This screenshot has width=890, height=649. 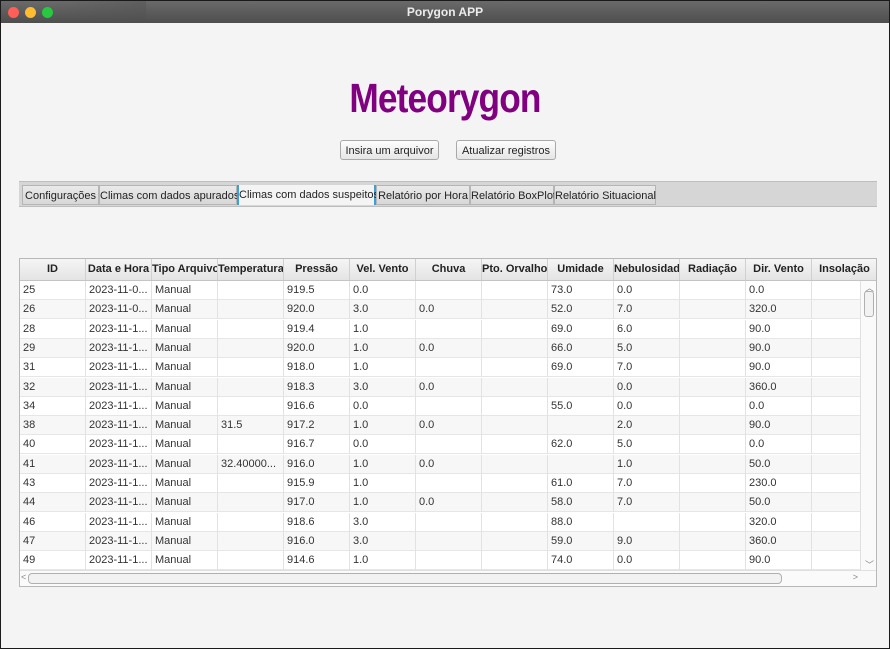 I want to click on table-row: 49 2023-11-1... Manual 914.6 1.0 74.0 0.0 90.0, so click(x=441, y=561).